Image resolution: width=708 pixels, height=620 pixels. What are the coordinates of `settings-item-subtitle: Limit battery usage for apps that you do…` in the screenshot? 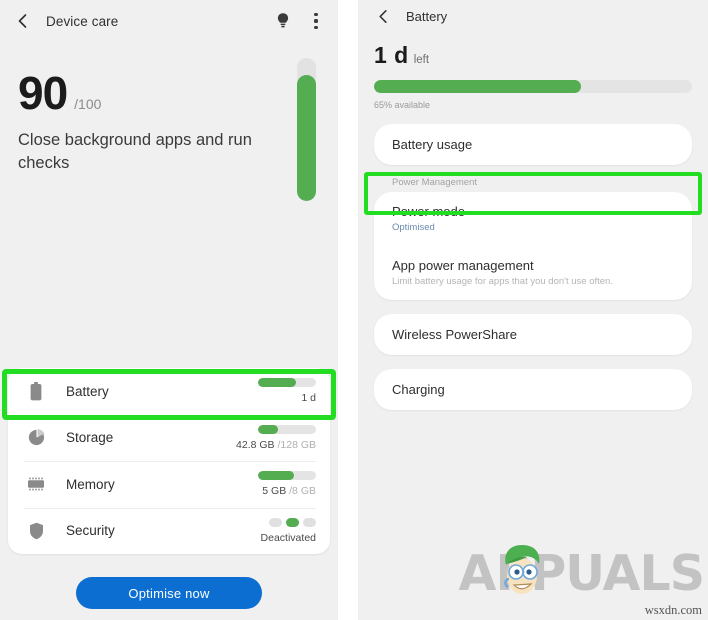 It's located at (502, 281).